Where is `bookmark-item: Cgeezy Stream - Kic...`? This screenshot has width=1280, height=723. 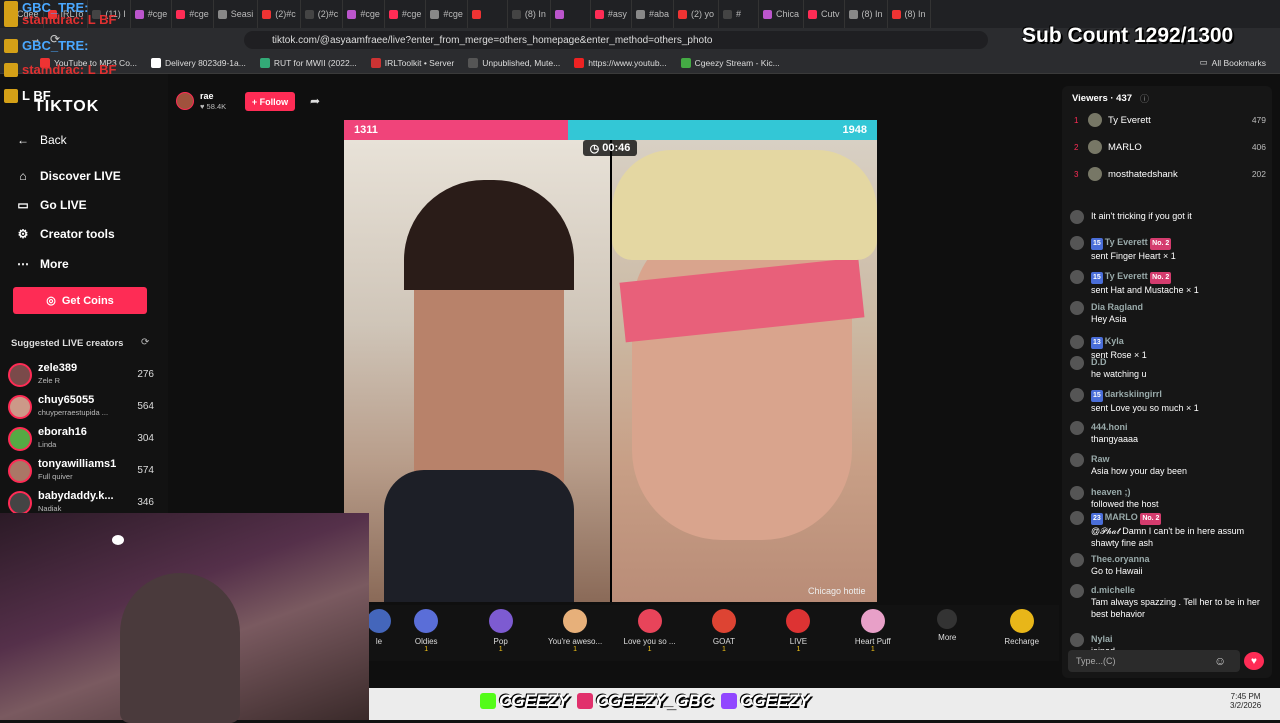 bookmark-item: Cgeezy Stream - Kic... is located at coordinates (730, 62).